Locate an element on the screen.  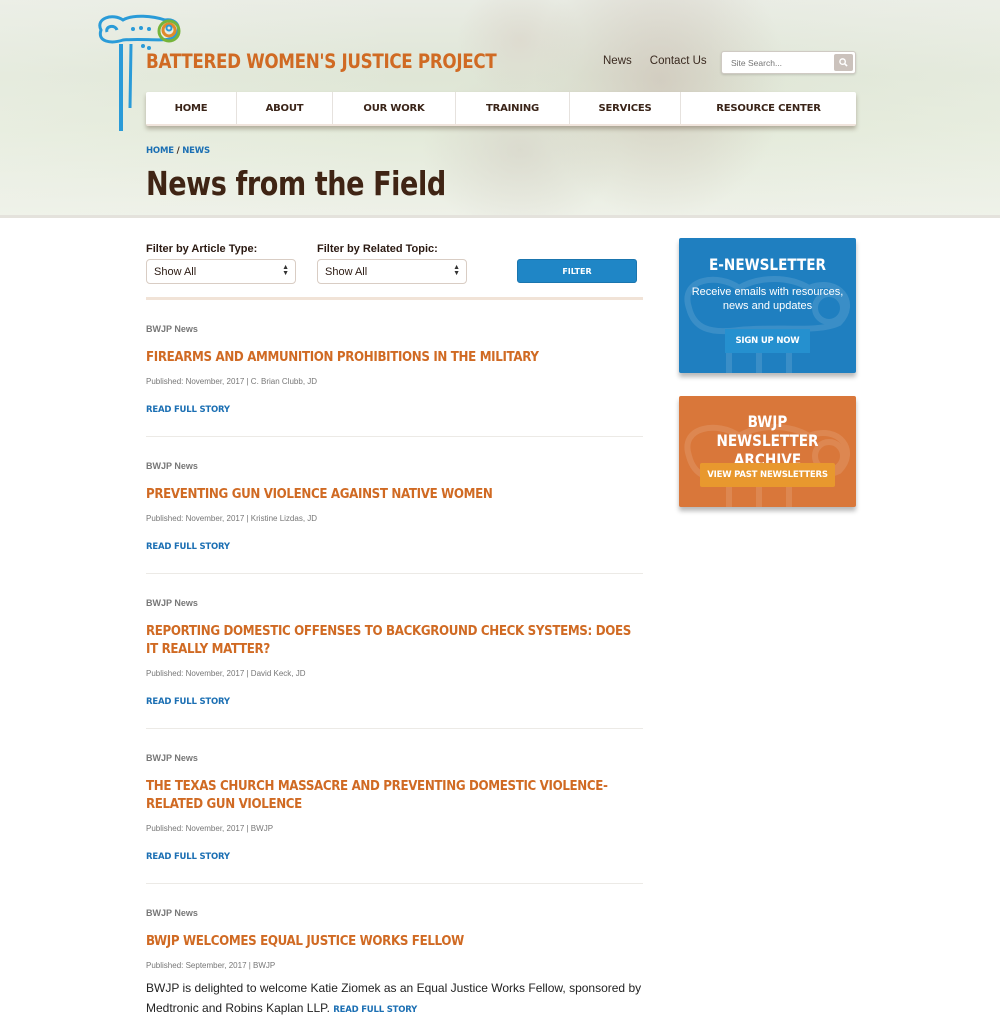
article-title: BWJP WELCOMES EQUAL JUSTICE WORKS FELLOW is located at coordinates (394, 941).